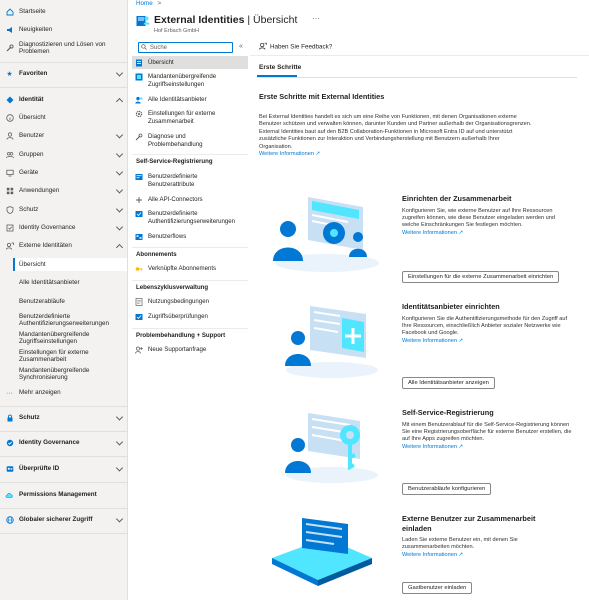 The height and width of the screenshot is (600, 589). What do you see at coordinates (9, 100) in the screenshot?
I see `diamond-icon` at bounding box center [9, 100].